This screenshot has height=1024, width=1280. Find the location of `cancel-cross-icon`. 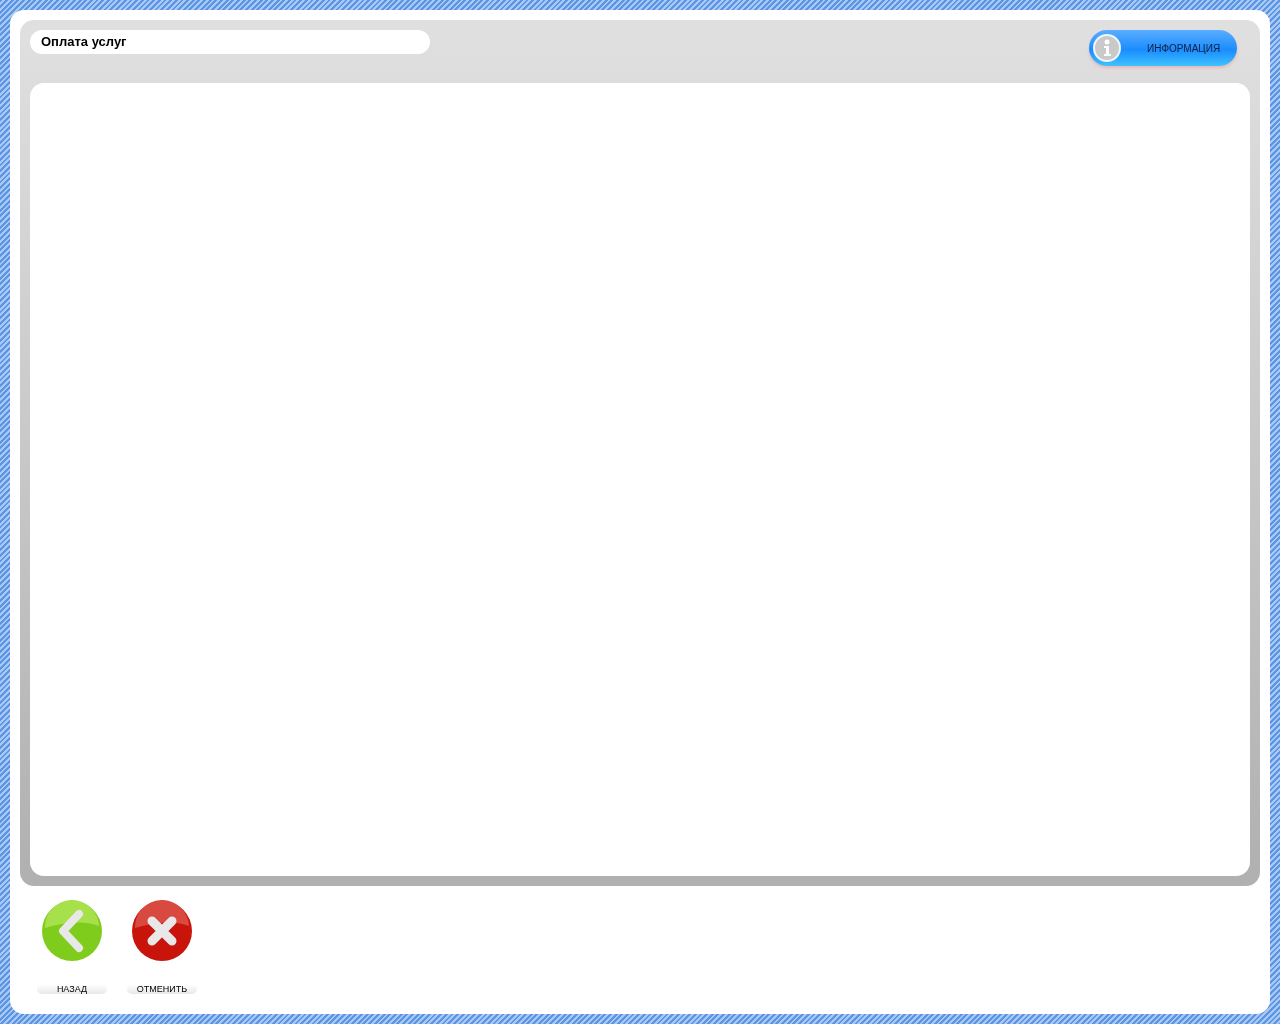

cancel-cross-icon is located at coordinates (162, 931).